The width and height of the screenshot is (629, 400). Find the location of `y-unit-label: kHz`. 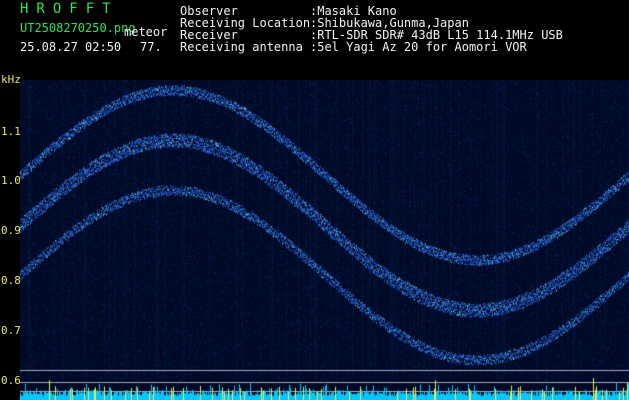

y-unit-label: kHz is located at coordinates (11, 79).